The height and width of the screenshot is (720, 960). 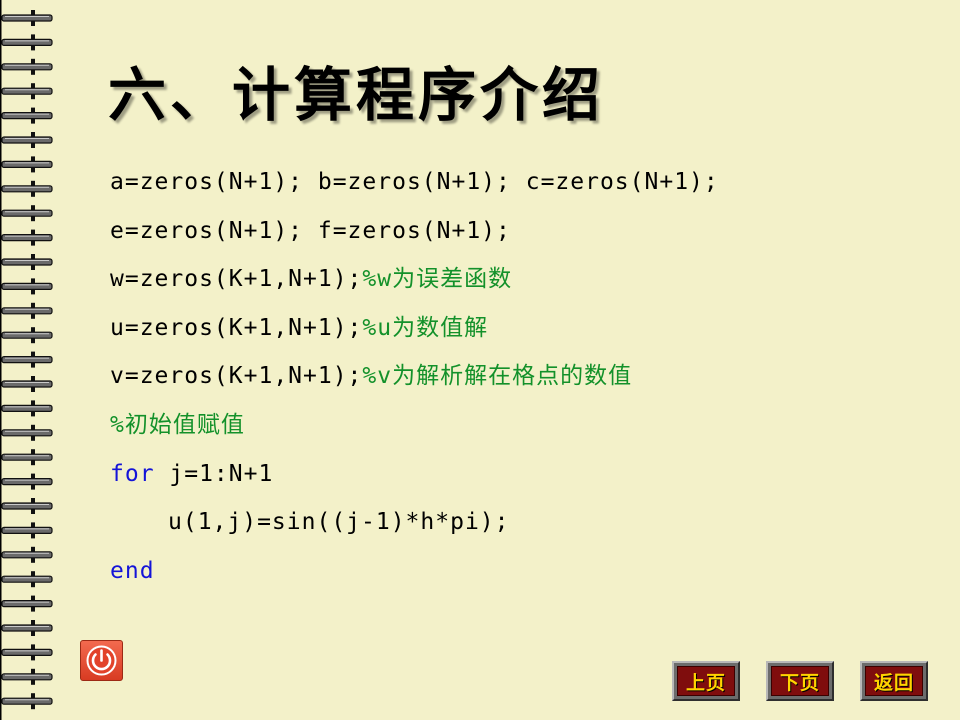 I want to click on code-text: j=1:N+1, so click(x=214, y=473).